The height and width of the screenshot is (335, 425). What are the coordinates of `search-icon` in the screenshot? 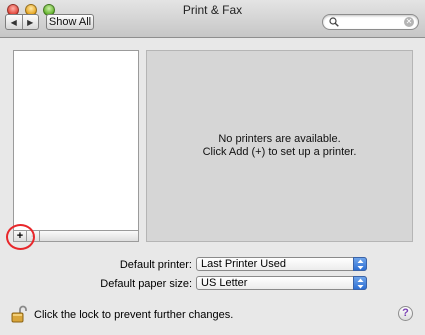 It's located at (334, 22).